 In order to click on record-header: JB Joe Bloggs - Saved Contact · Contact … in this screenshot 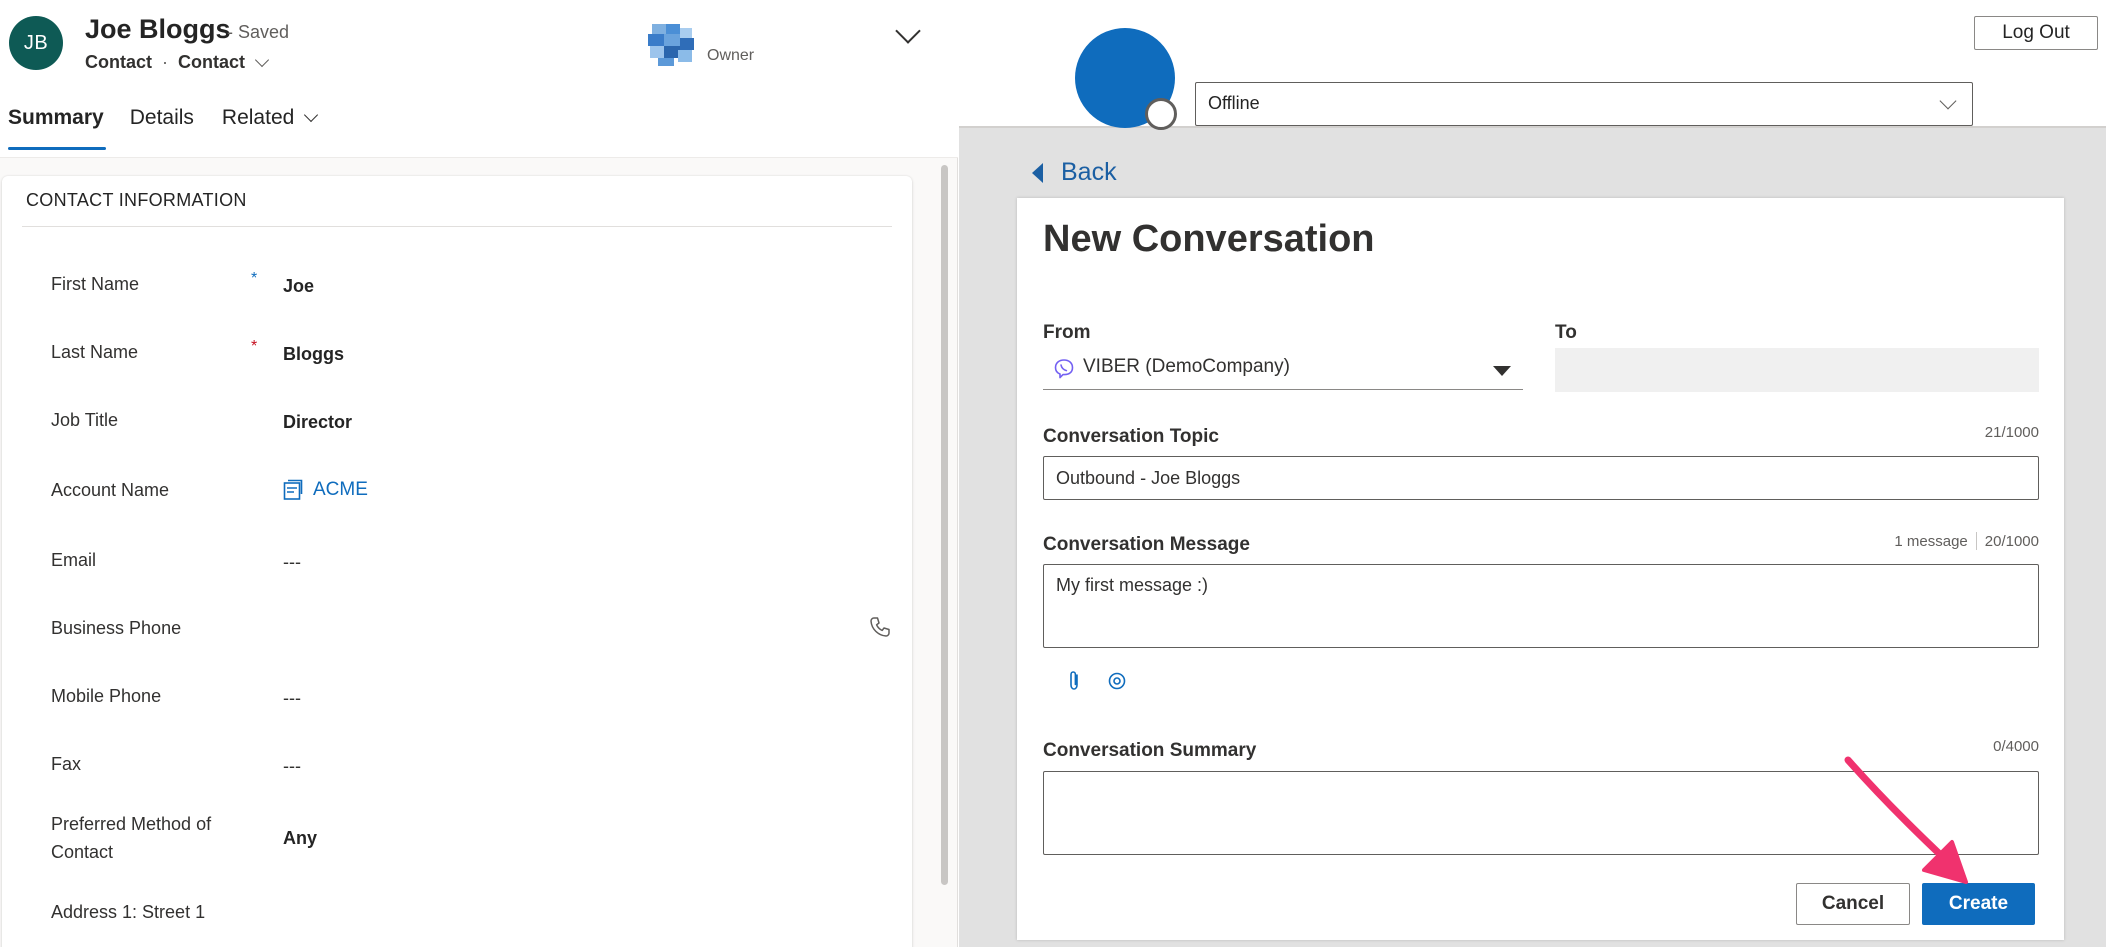, I will do `click(479, 79)`.